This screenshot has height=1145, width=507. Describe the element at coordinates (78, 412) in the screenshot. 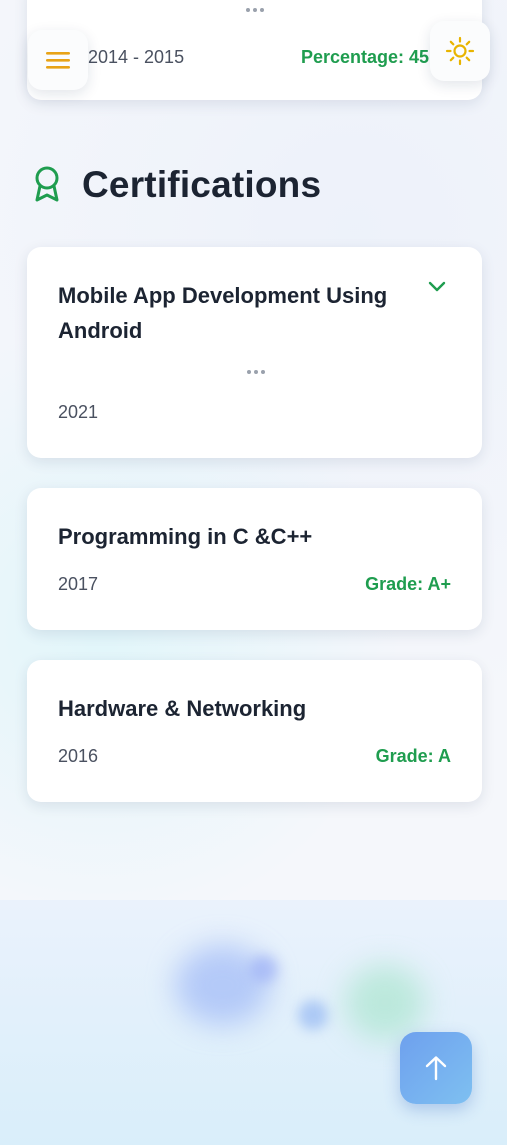

I see `certification-year: 2021` at that location.